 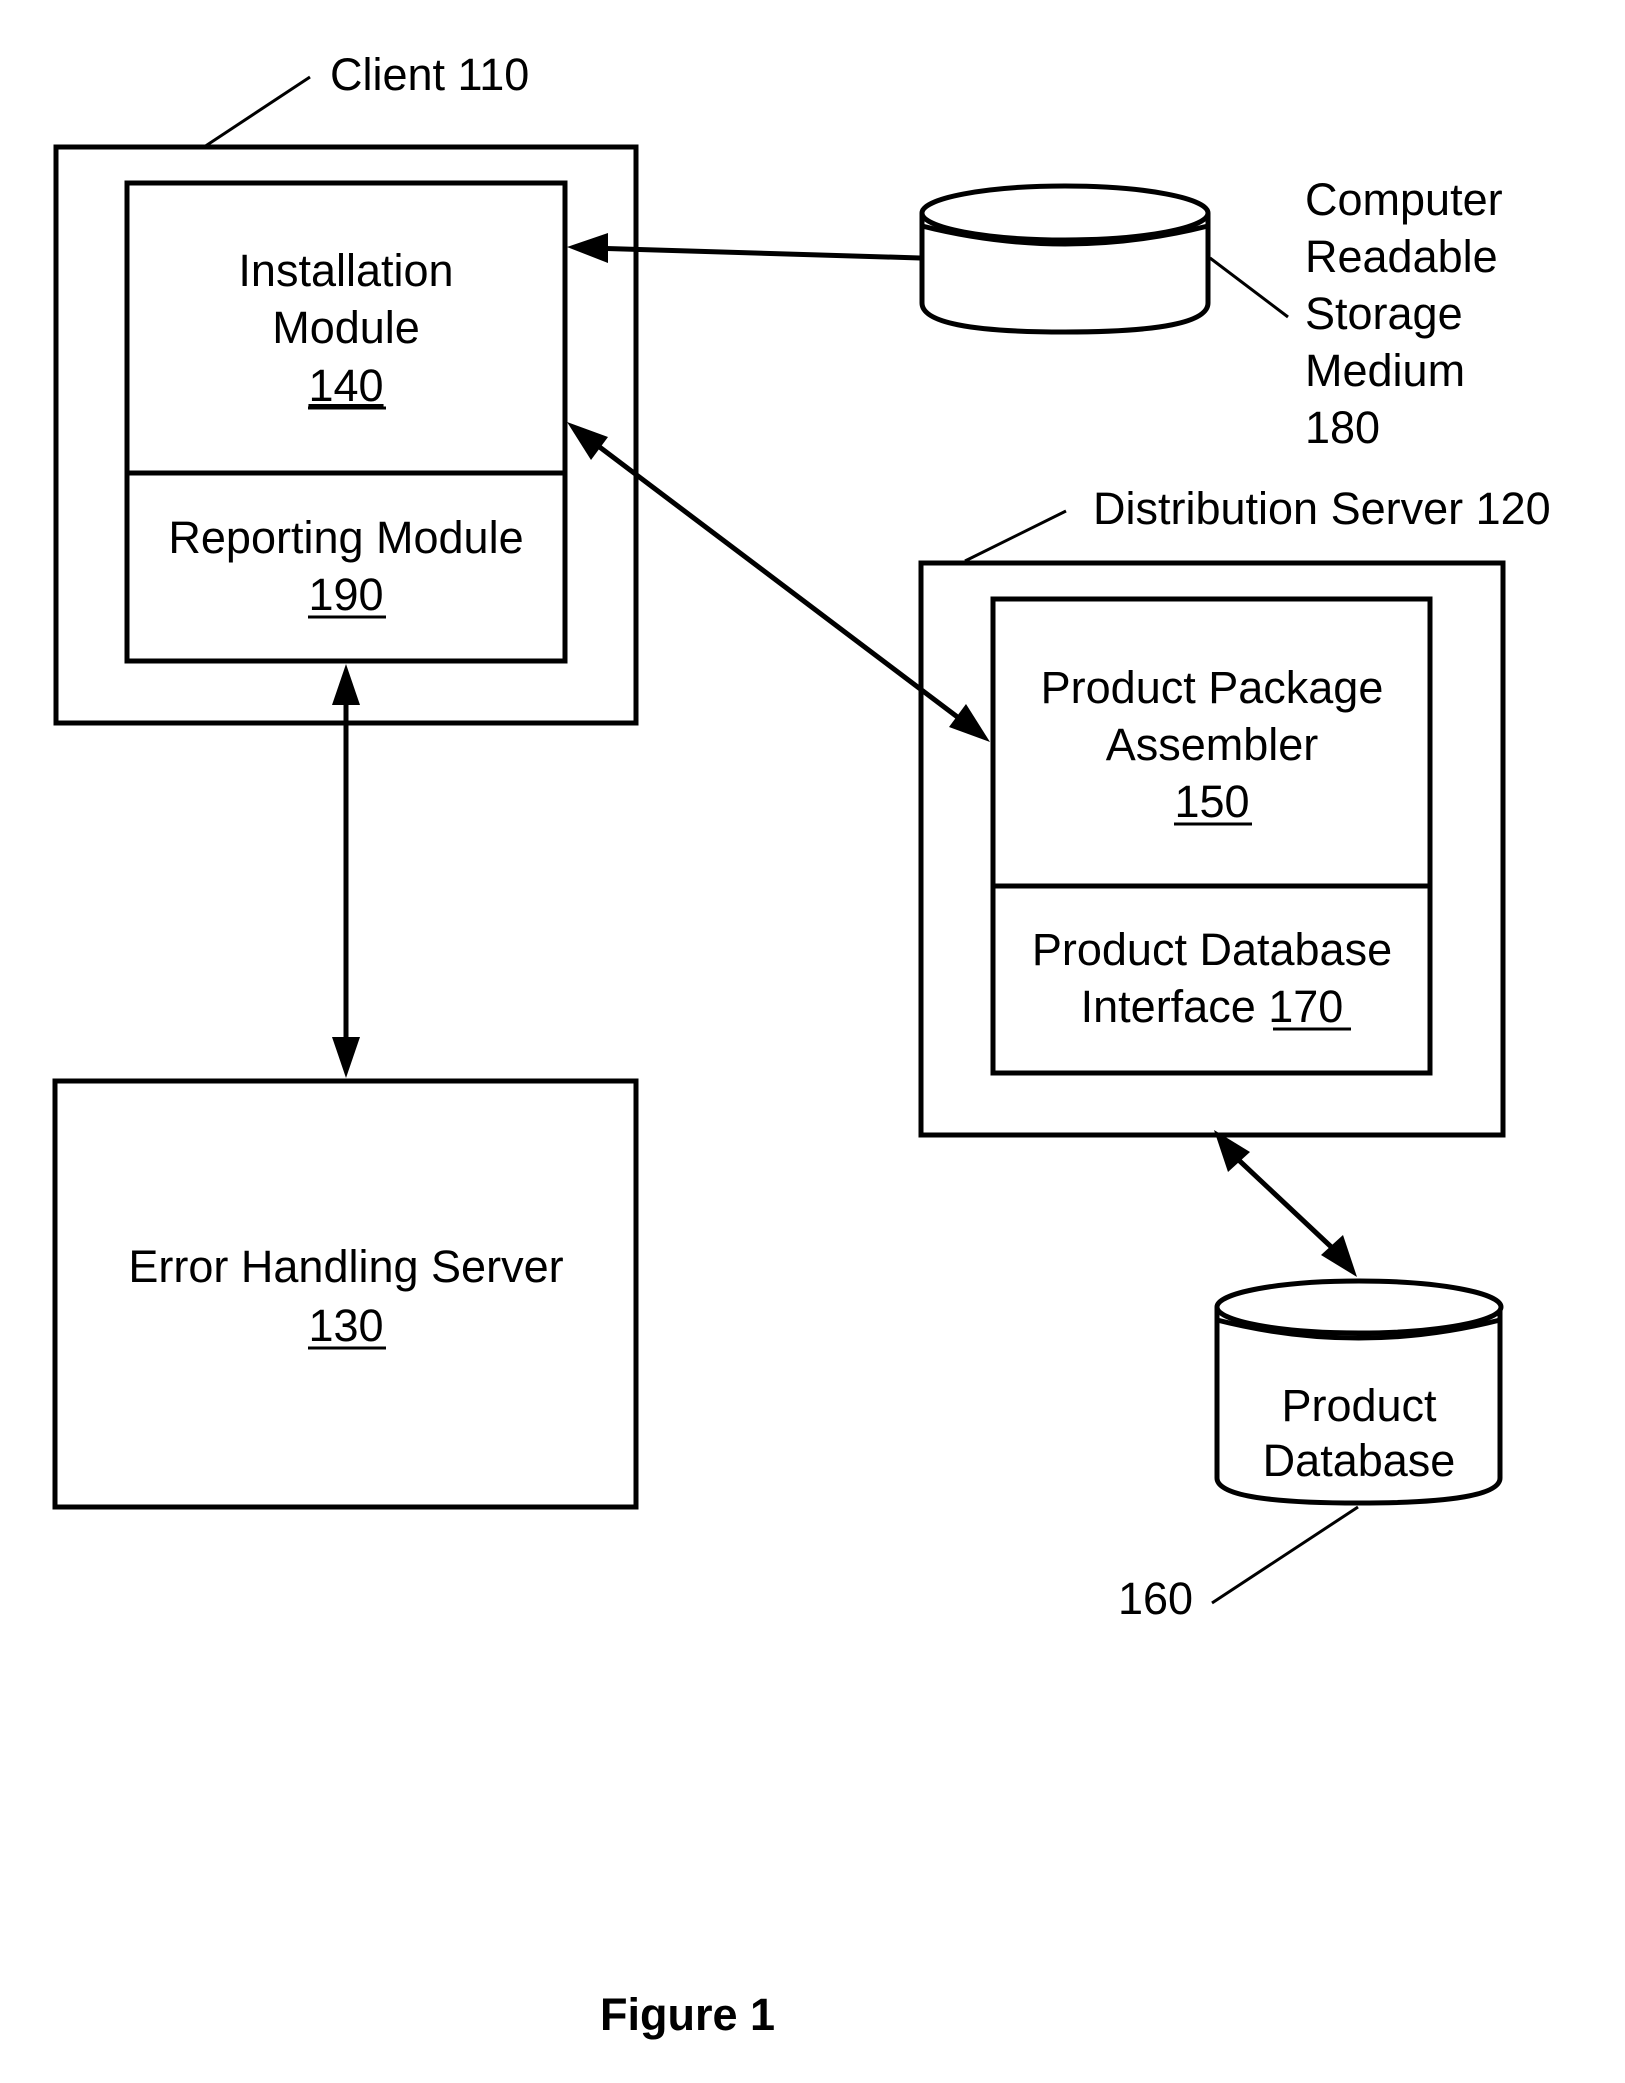 What do you see at coordinates (1155, 1598) in the screenshot?
I see `product-database-ref-label: 160` at bounding box center [1155, 1598].